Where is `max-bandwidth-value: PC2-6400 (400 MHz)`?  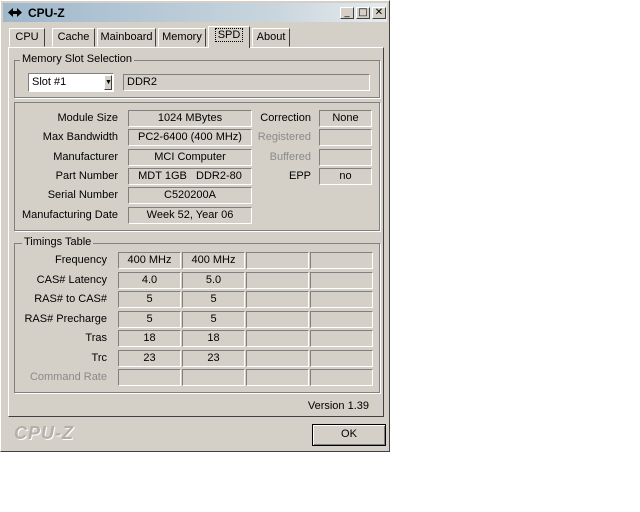
max-bandwidth-value: PC2-6400 (400 MHz) is located at coordinates (190, 137).